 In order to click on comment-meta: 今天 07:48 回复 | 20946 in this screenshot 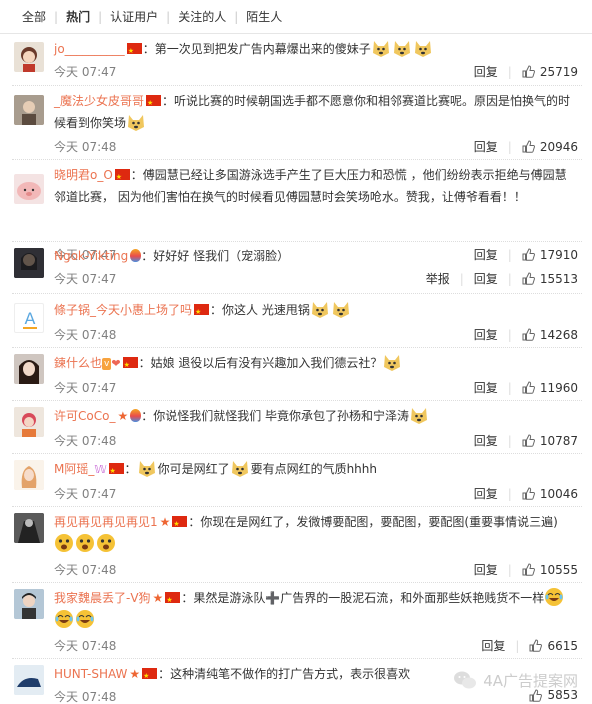, I will do `click(316, 147)`.